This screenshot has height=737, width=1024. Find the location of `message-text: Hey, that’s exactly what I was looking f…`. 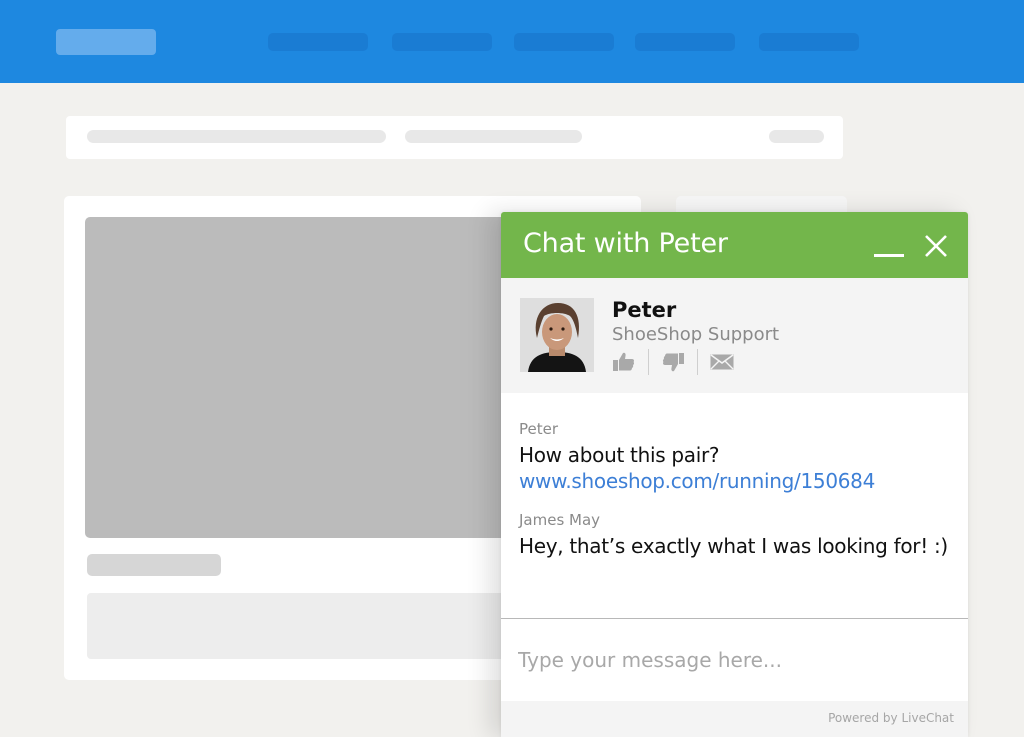

message-text: Hey, that’s exactly what I was looking f… is located at coordinates (733, 546).